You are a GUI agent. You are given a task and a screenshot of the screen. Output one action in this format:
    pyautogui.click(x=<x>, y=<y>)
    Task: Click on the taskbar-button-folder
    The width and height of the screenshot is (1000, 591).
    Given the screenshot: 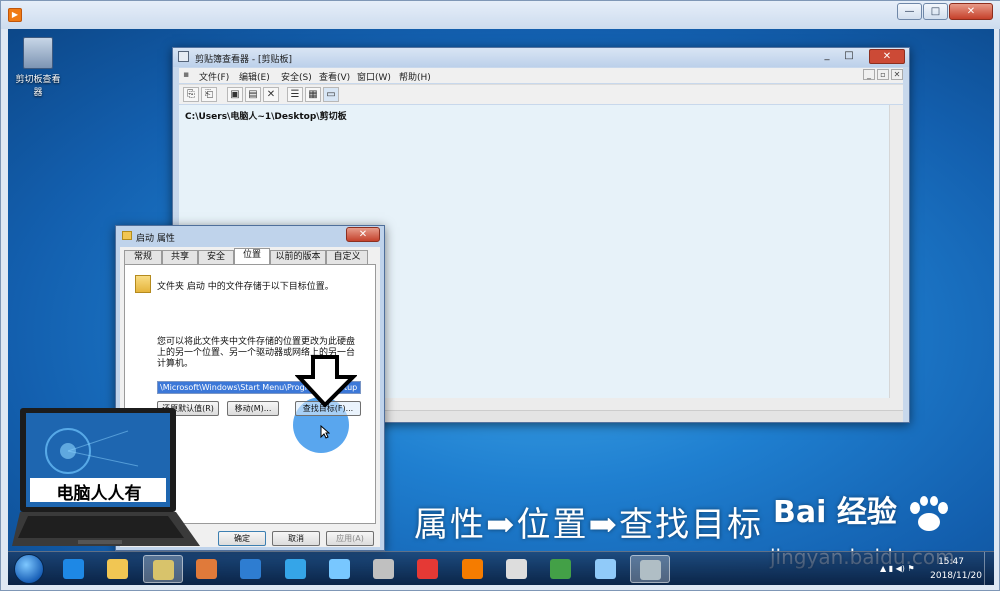 What is the action you would take?
    pyautogui.click(x=118, y=569)
    